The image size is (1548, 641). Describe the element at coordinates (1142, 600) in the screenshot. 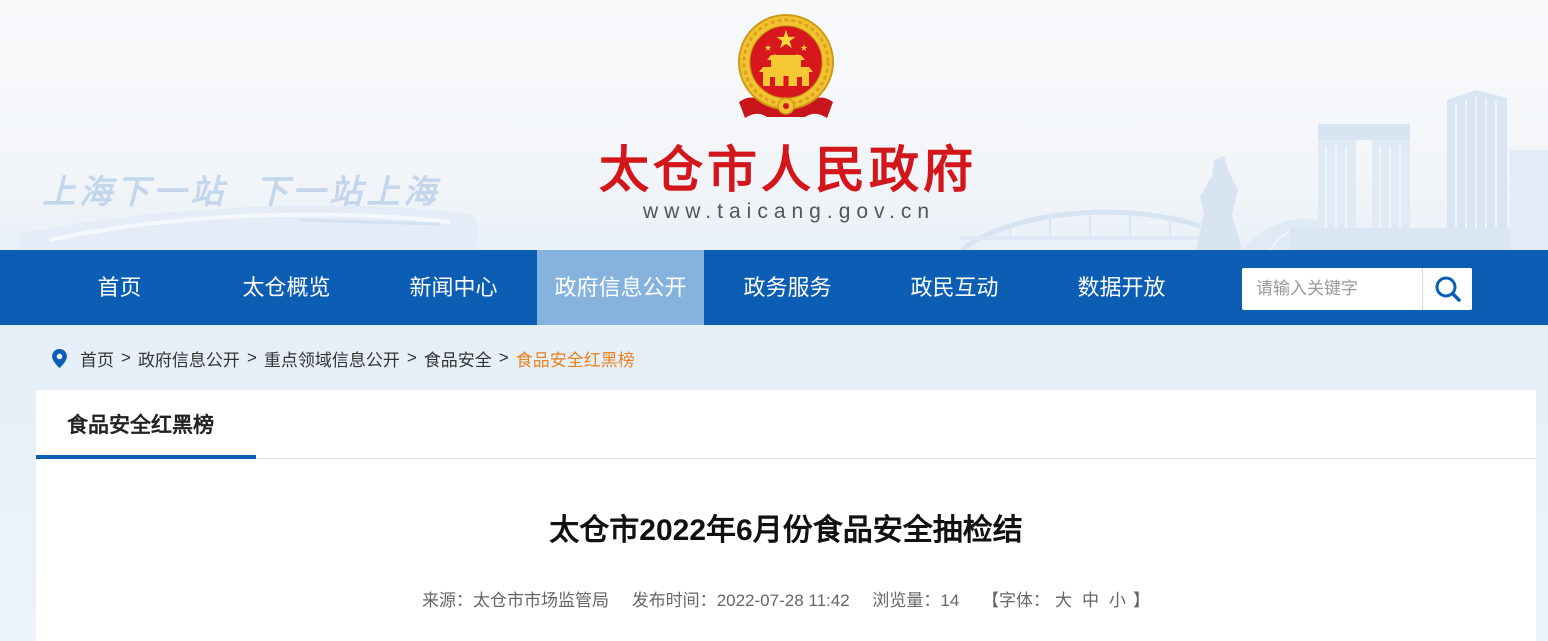

I see `meta-font-close-bracket: 】` at that location.